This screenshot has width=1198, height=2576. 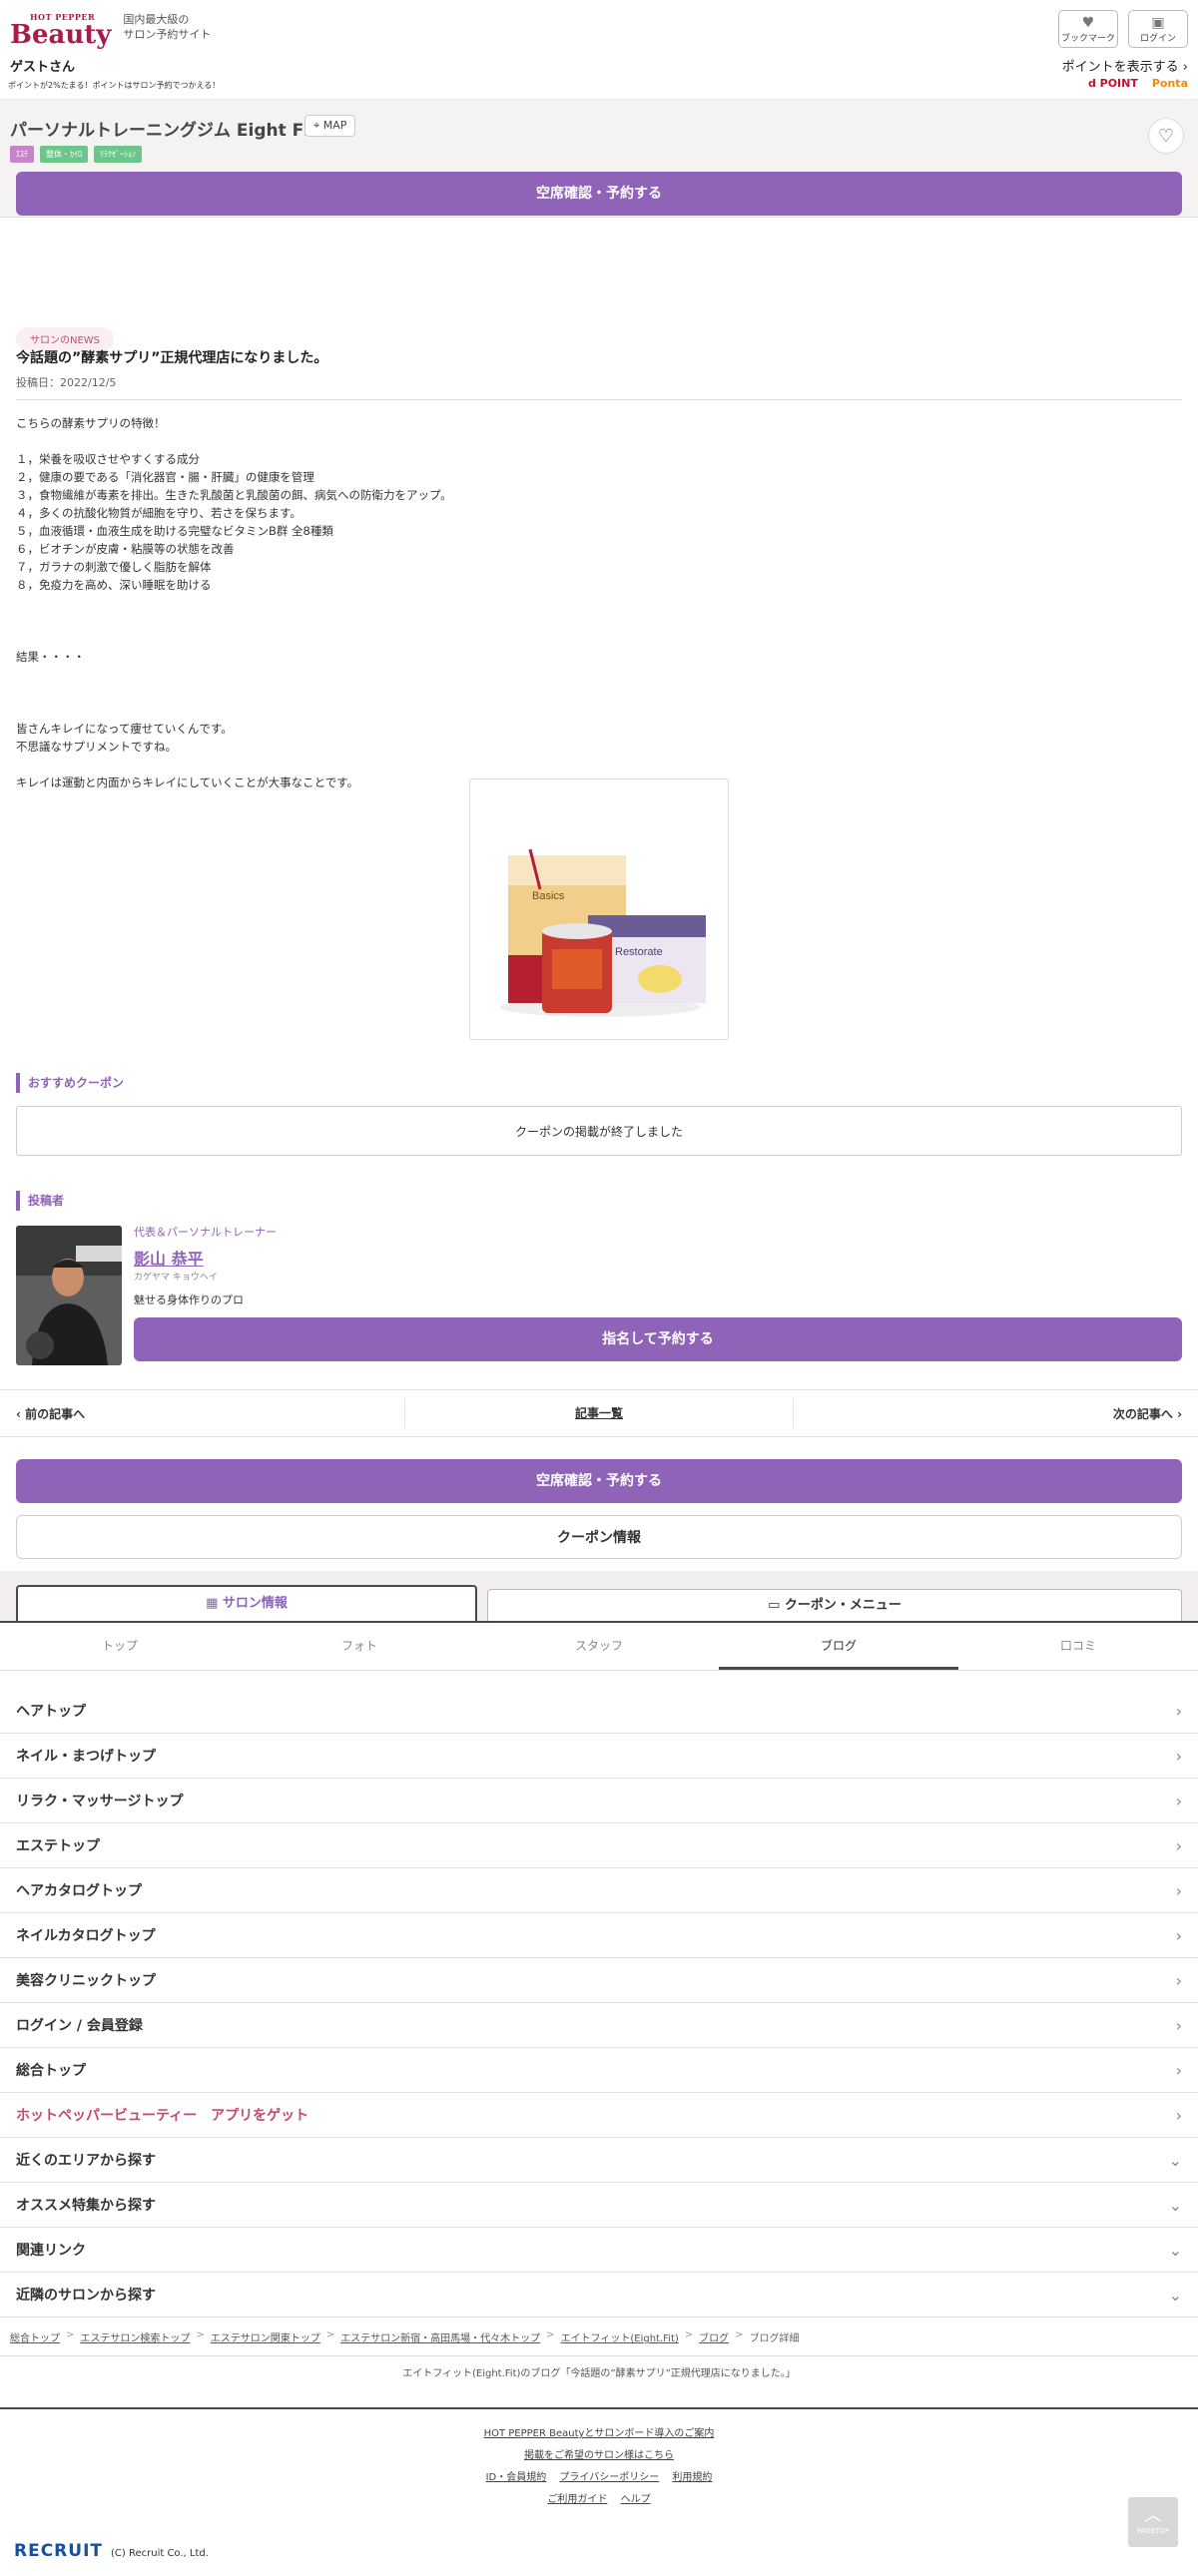 What do you see at coordinates (599, 1891) in the screenshot?
I see `site-link-row: ヘアカタログトップ ›` at bounding box center [599, 1891].